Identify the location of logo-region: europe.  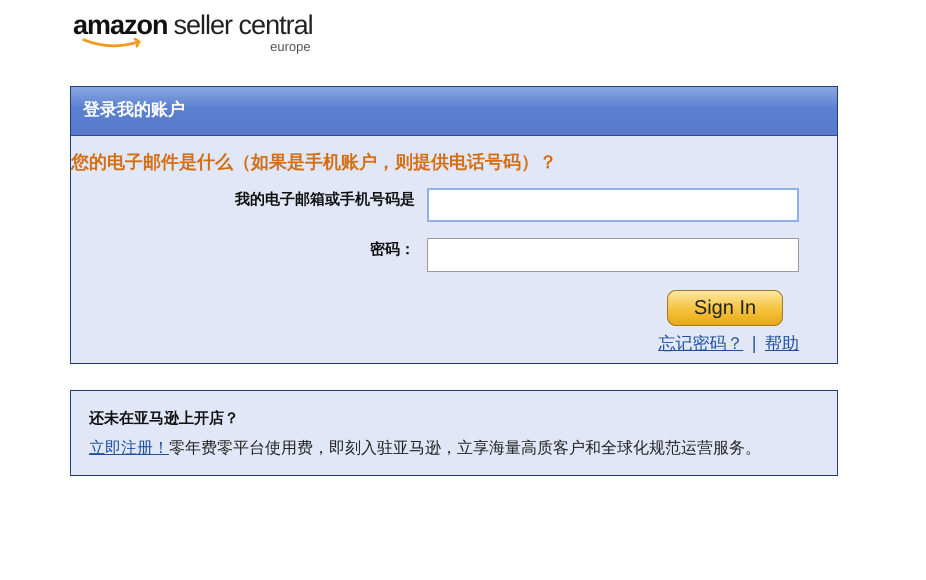
(290, 47).